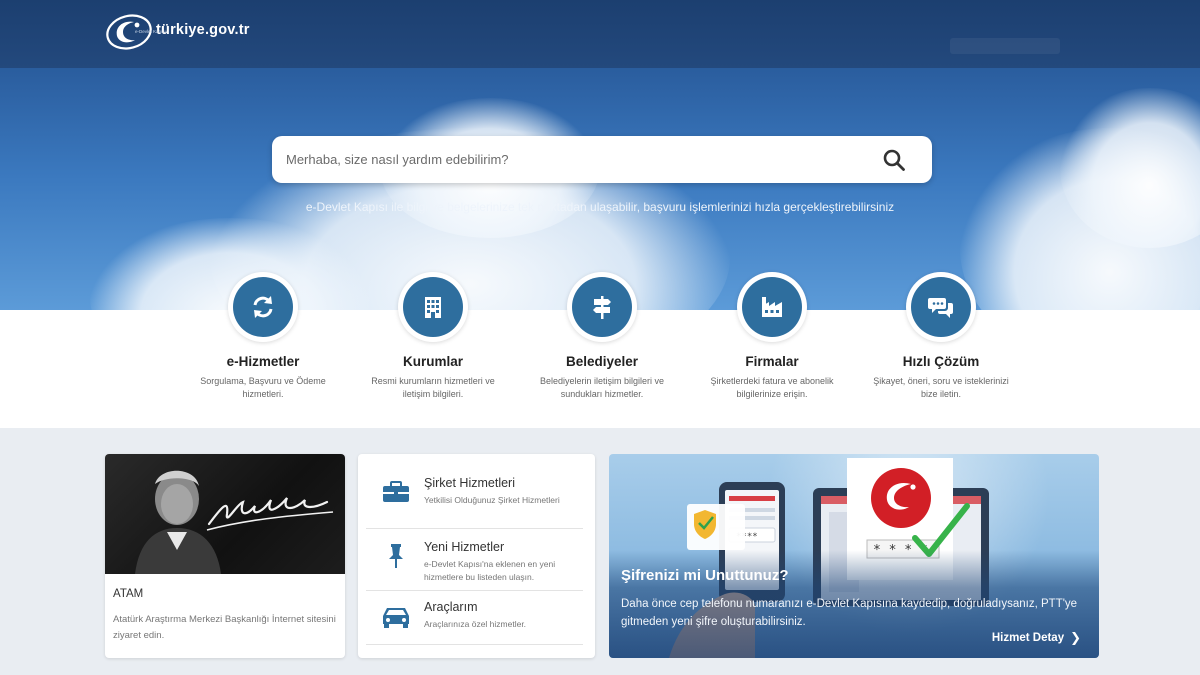  Describe the element at coordinates (203, 30) in the screenshot. I see `logo-text: türkiye.gov.tr` at that location.